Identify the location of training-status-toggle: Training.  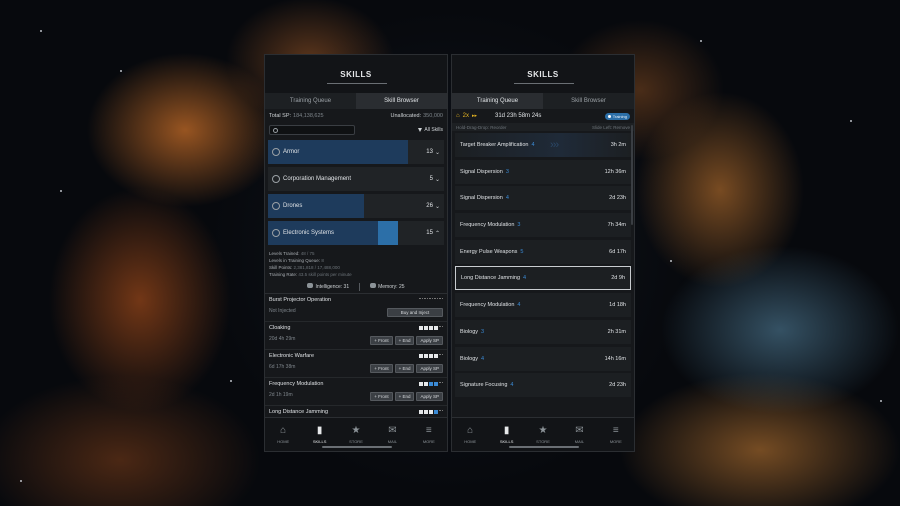
(617, 116).